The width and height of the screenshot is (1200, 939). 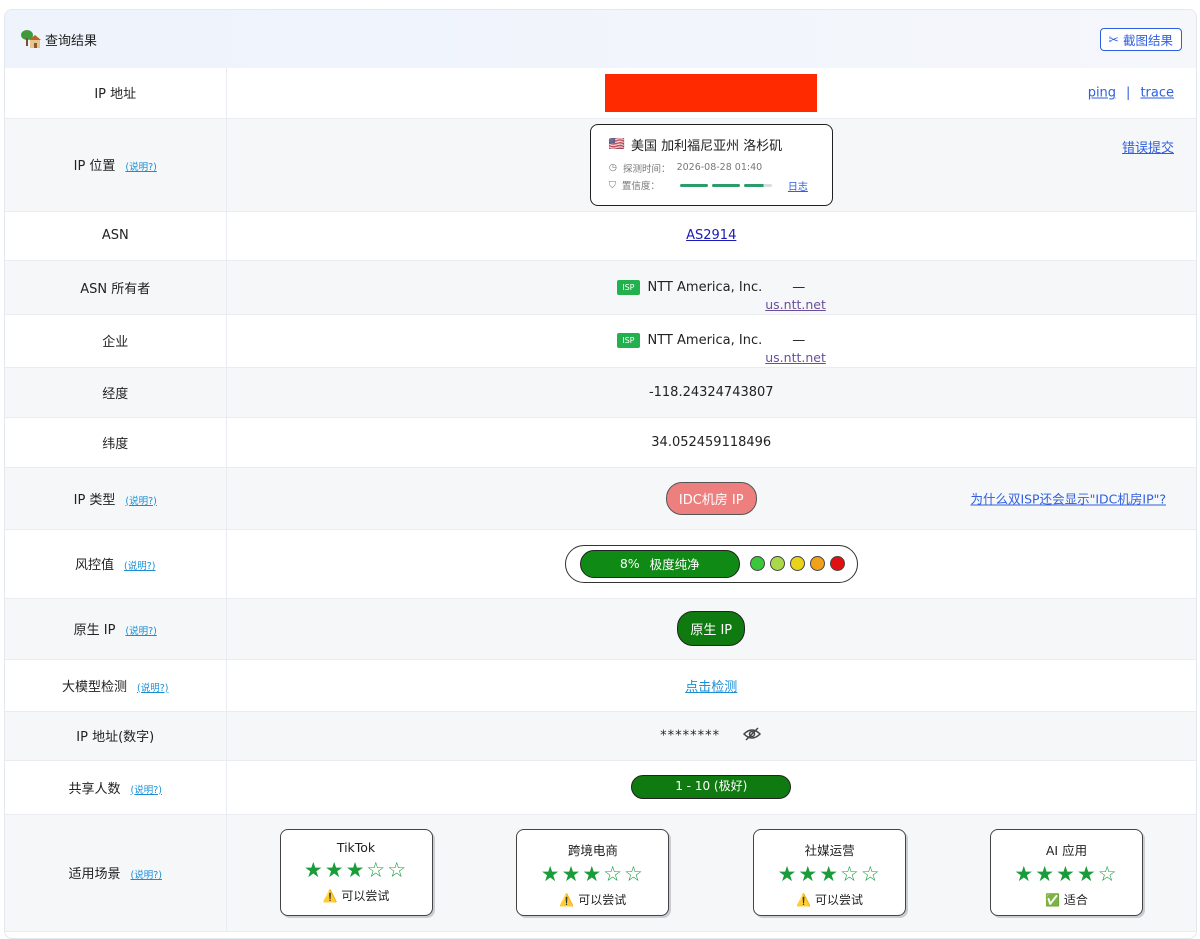 What do you see at coordinates (1053, 900) in the screenshot?
I see `check-icon: ✅` at bounding box center [1053, 900].